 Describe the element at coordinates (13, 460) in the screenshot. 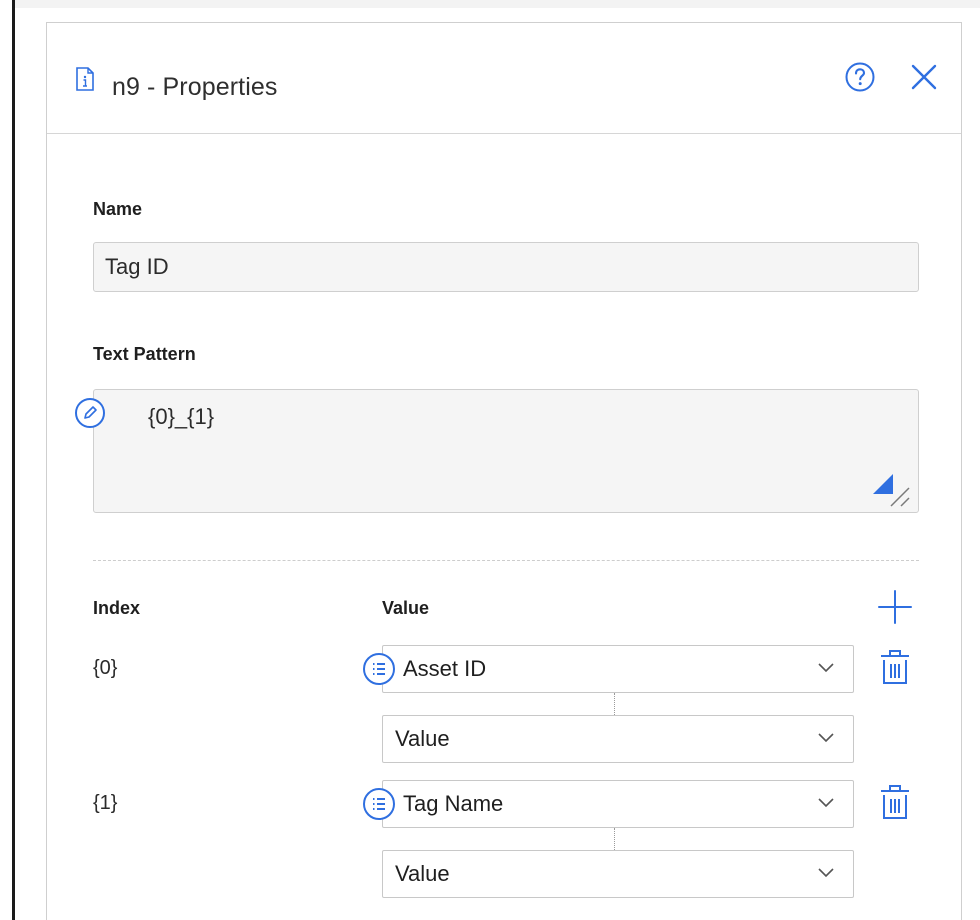

I see `window-left-border` at that location.